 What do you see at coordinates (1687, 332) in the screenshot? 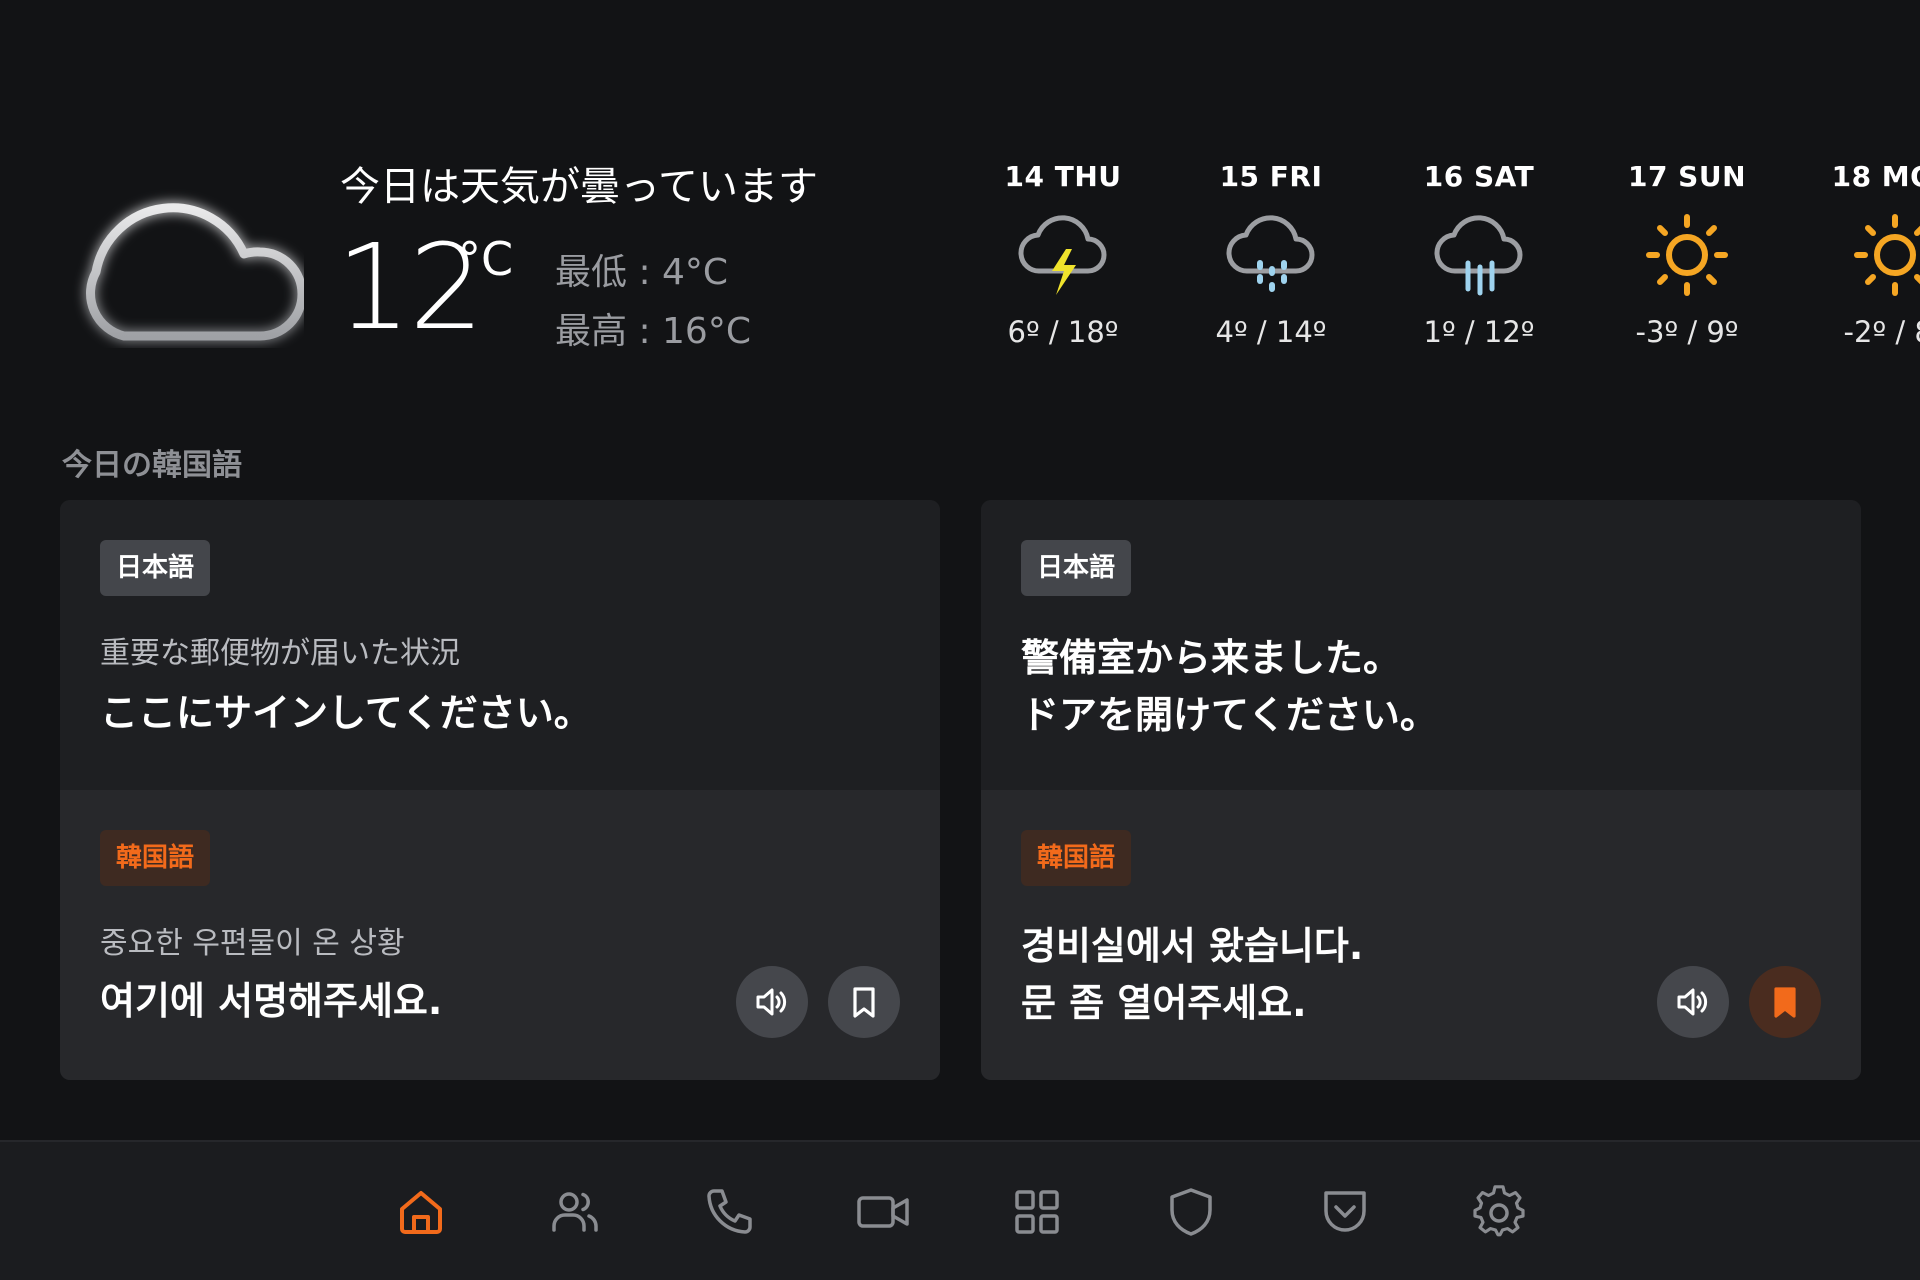
I see `forecast-temps: -3º / 9º` at bounding box center [1687, 332].